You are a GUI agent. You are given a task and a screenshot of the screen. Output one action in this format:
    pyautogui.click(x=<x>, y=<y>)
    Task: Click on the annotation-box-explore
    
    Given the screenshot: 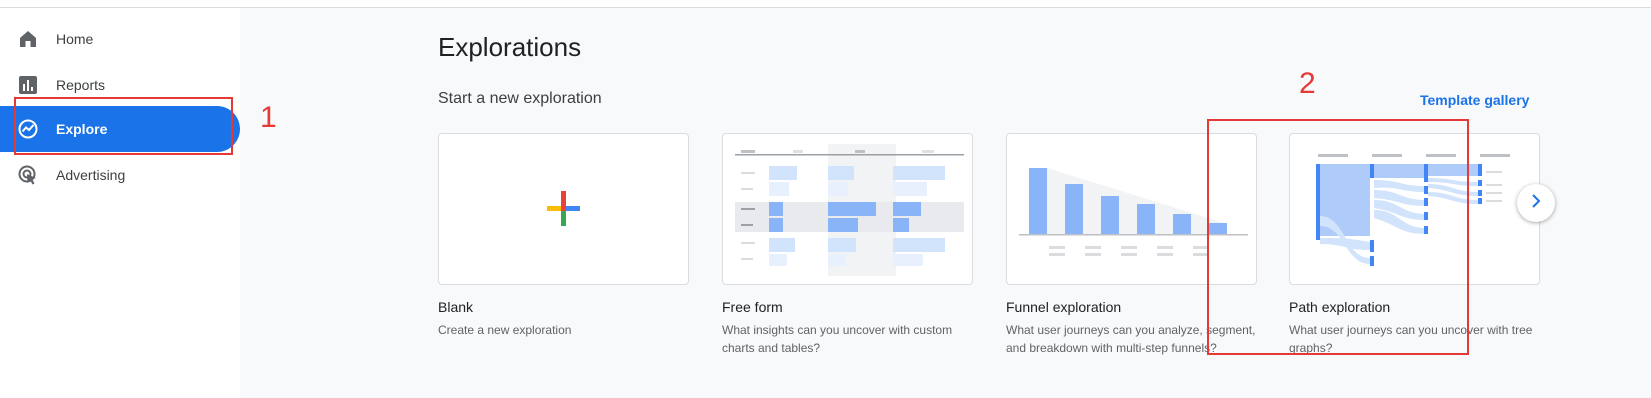 What is the action you would take?
    pyautogui.click(x=123, y=126)
    